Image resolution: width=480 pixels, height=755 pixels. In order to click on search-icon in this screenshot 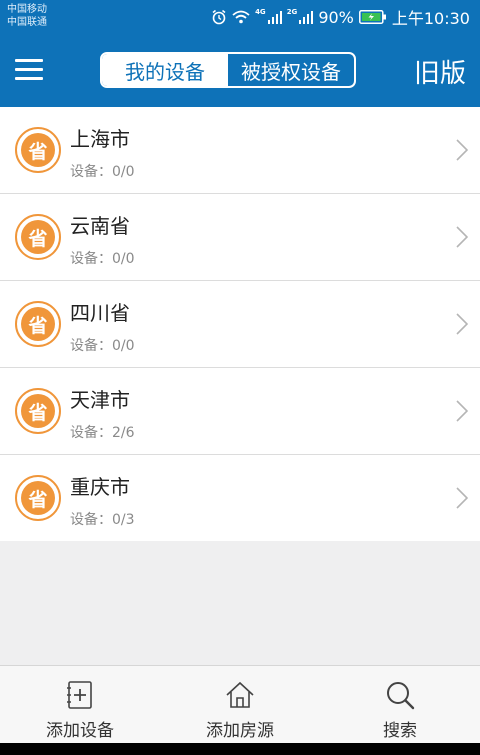, I will do `click(401, 696)`.